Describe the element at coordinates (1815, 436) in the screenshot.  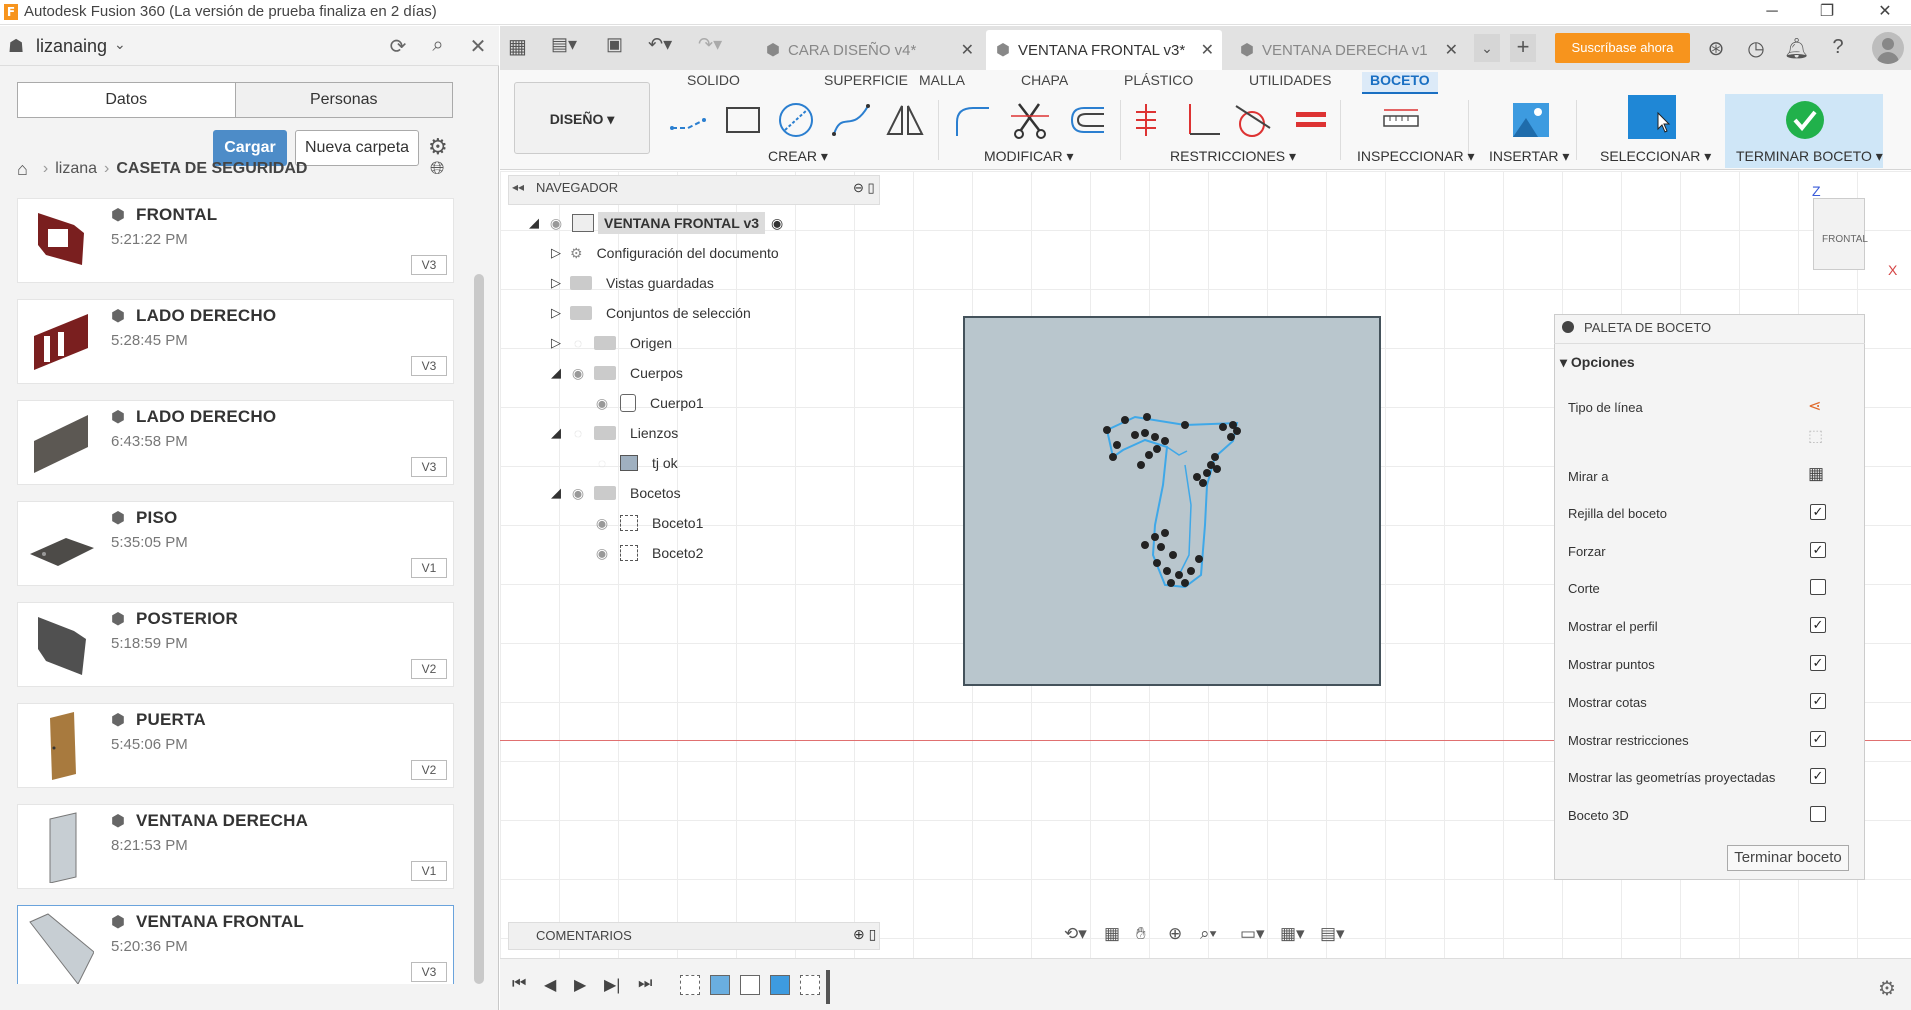
I see `centerline-icon: ⬚` at that location.